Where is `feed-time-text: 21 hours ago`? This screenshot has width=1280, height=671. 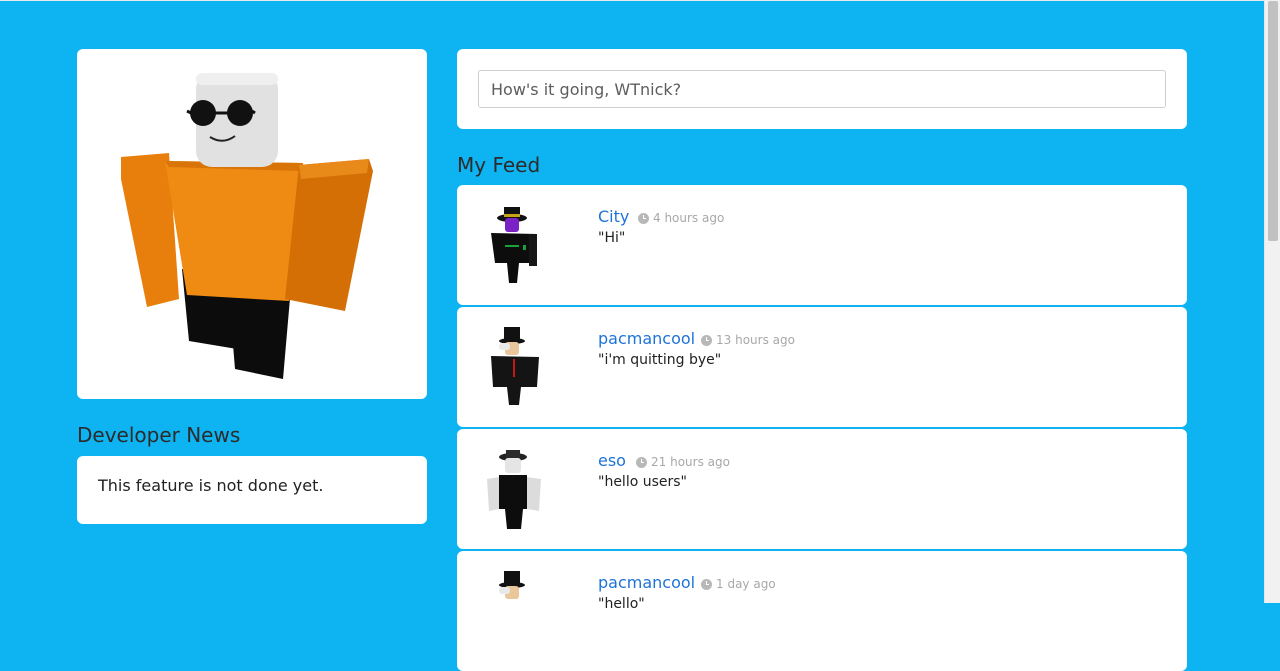
feed-time-text: 21 hours ago is located at coordinates (690, 462).